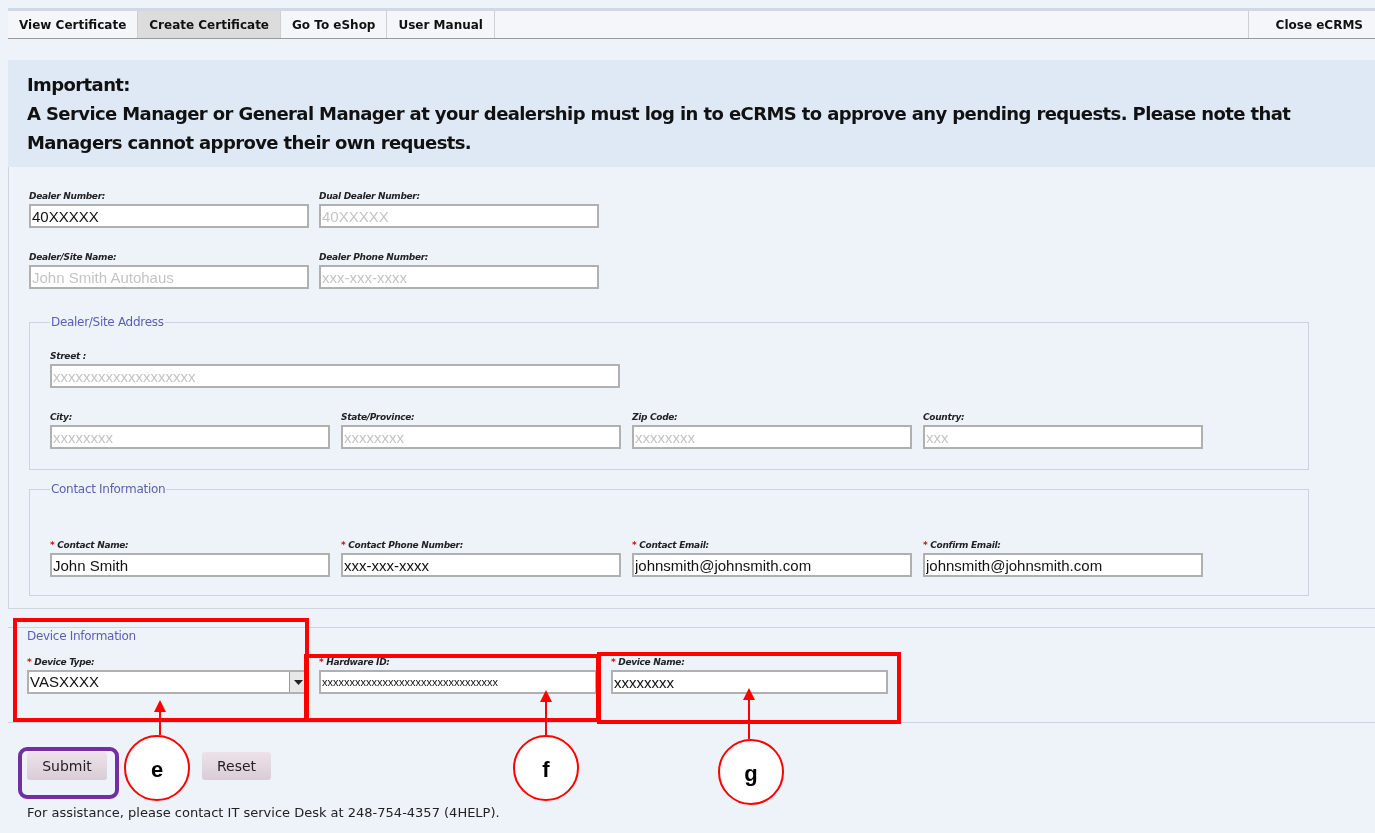 The height and width of the screenshot is (833, 1375). I want to click on reset-button: Reset, so click(237, 766).